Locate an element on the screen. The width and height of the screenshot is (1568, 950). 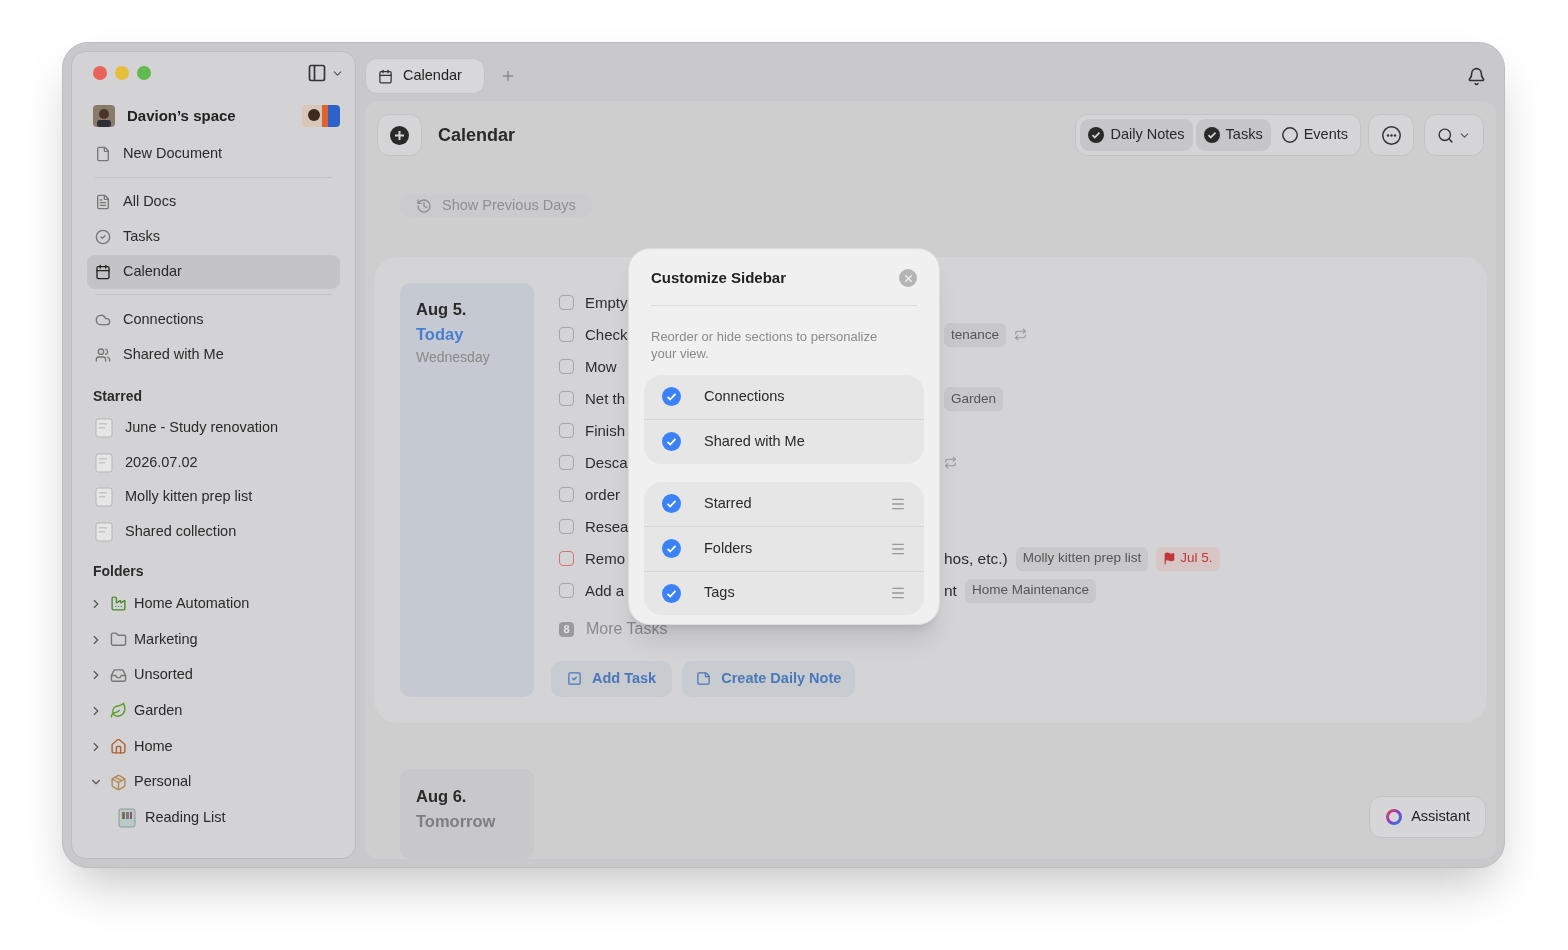
task-title: hos, etc.) is located at coordinates (976, 558).